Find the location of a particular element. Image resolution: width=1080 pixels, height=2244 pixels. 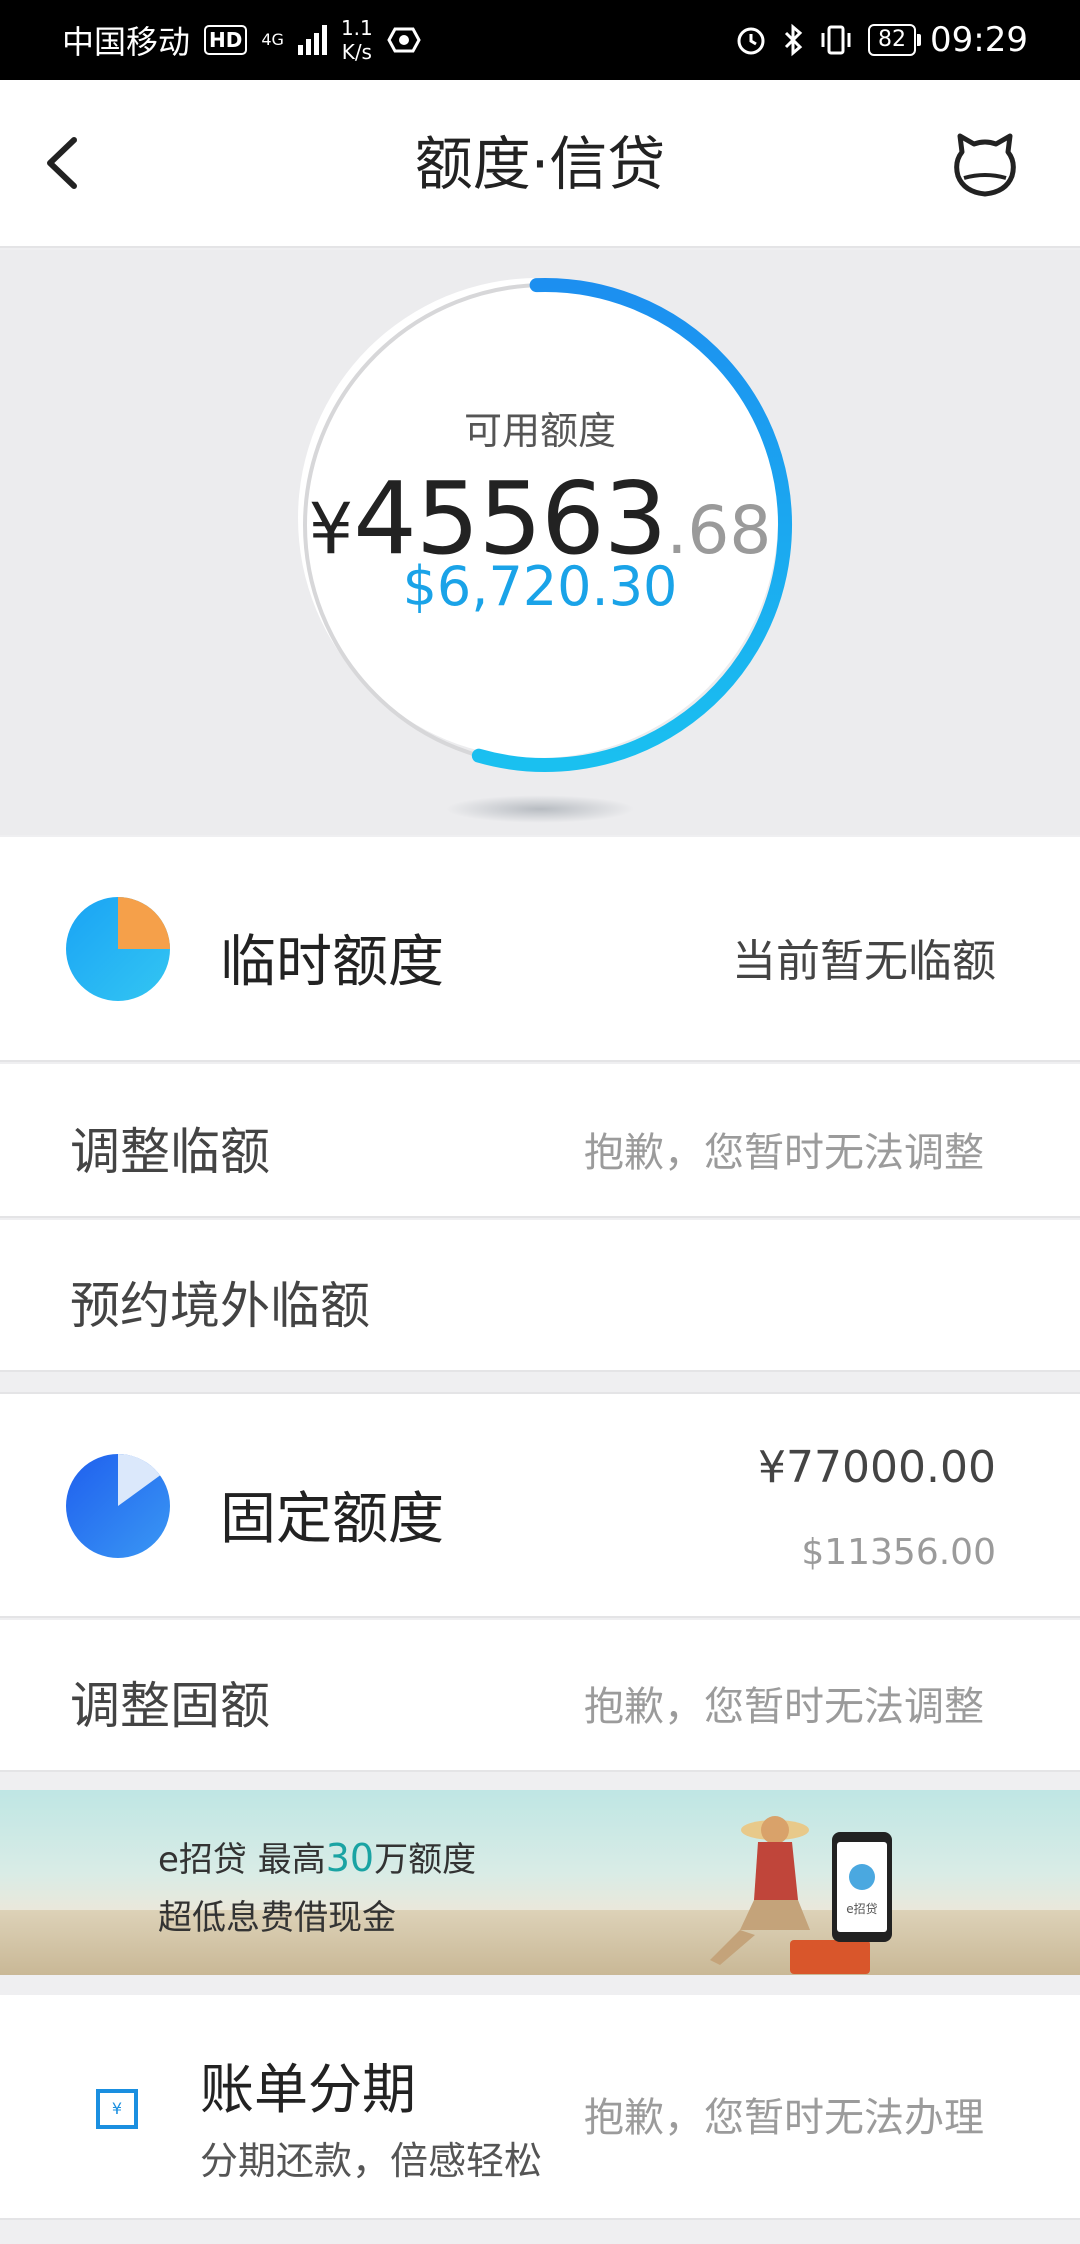

vpn-icon is located at coordinates (404, 40).